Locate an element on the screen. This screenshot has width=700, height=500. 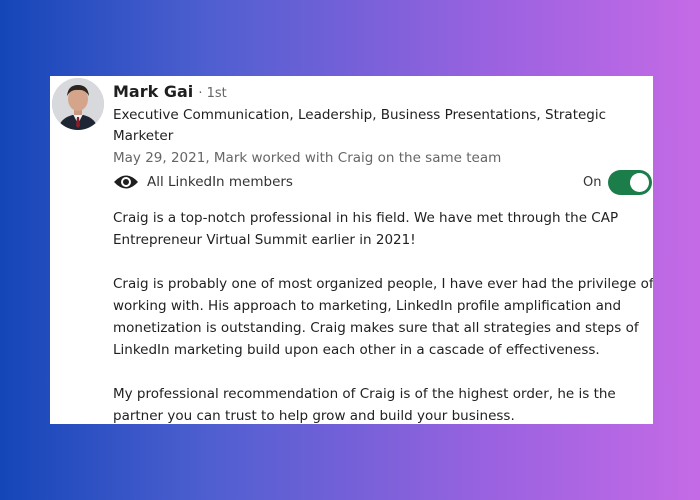
author-line: Mark Gai · 1st is located at coordinates (170, 91).